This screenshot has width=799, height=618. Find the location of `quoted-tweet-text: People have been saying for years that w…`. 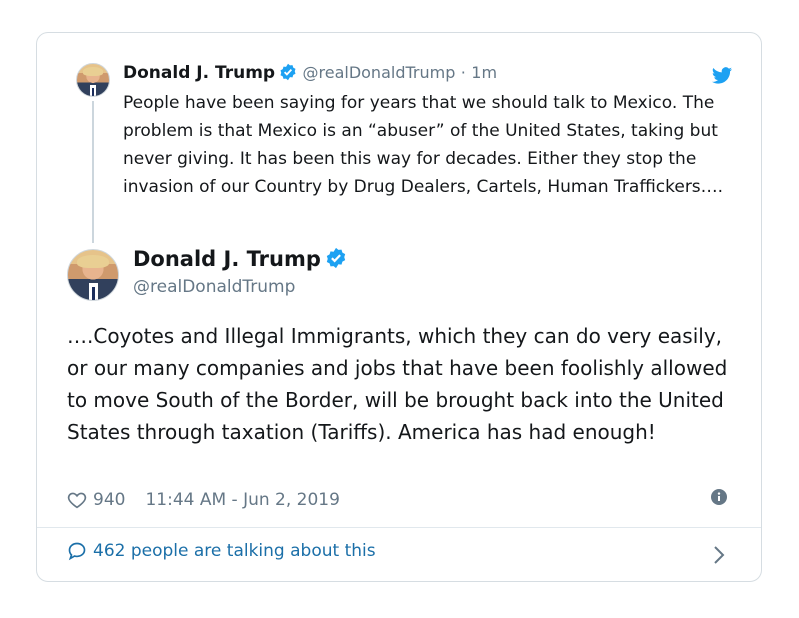

quoted-tweet-text: People have been saying for years that w… is located at coordinates (423, 145).